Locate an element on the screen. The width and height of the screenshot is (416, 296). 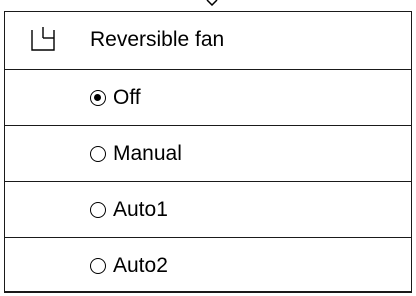
option-label: Manual is located at coordinates (147, 153).